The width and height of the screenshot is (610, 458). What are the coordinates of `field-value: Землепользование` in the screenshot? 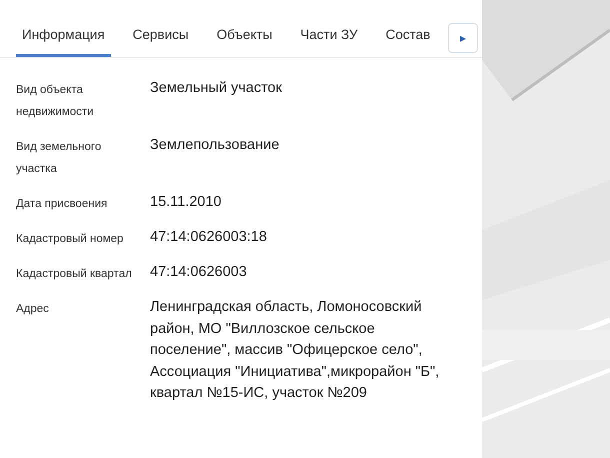 It's located at (215, 145).